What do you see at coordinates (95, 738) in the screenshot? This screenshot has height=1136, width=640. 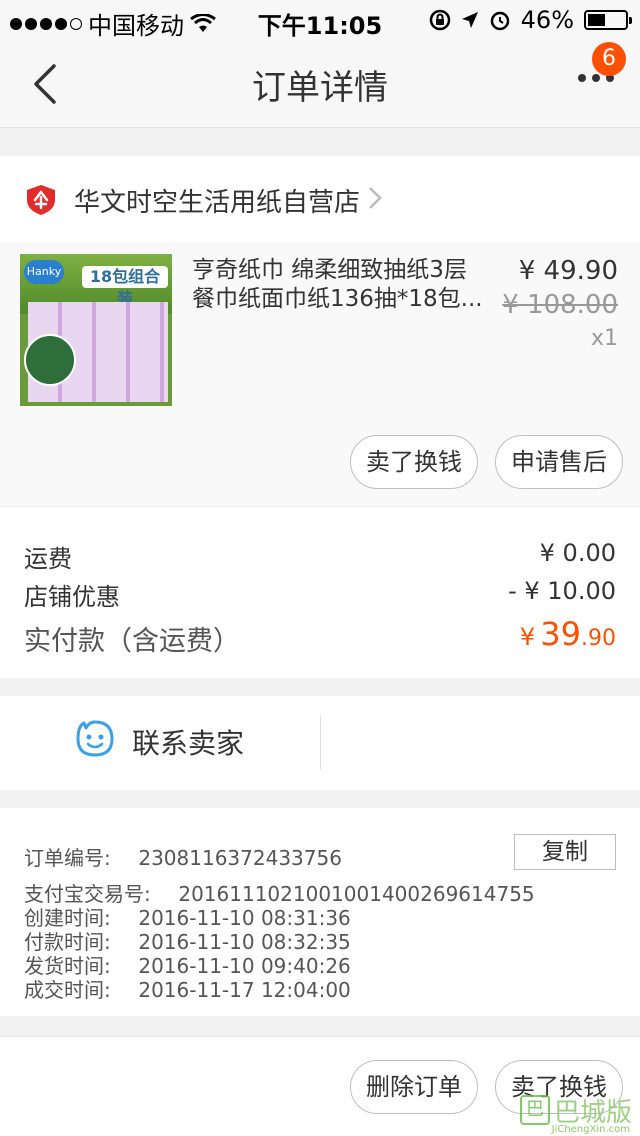 I see `chat-face-icon` at bounding box center [95, 738].